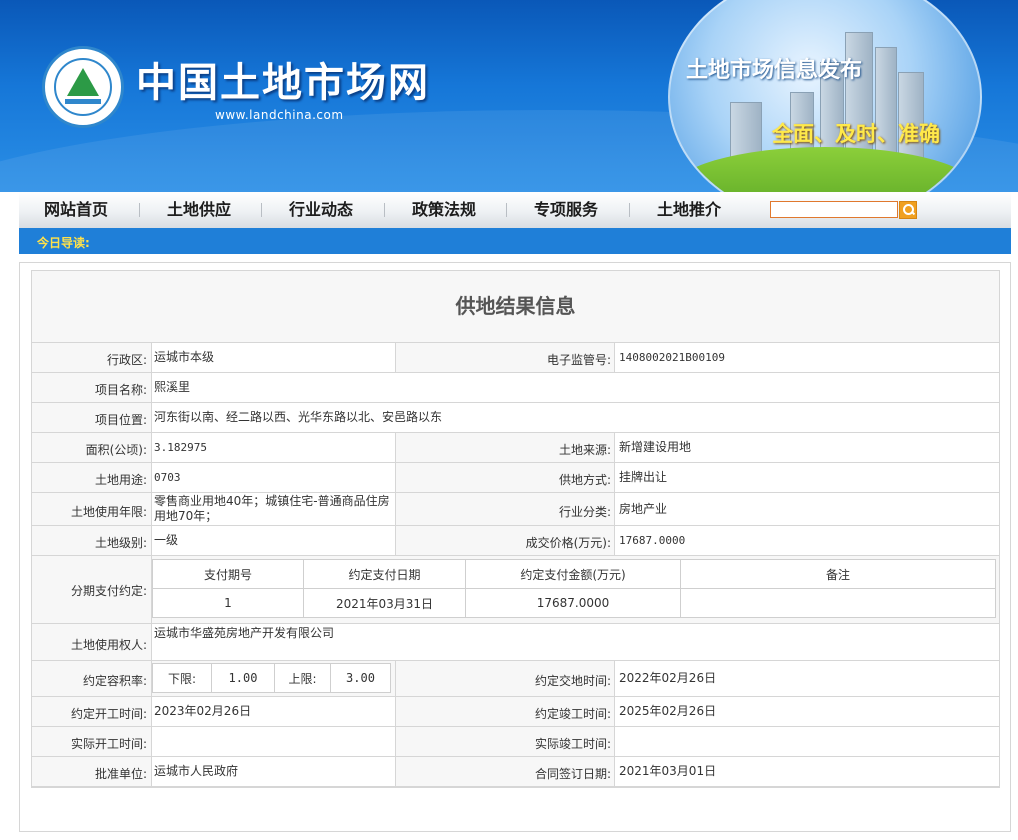  What do you see at coordinates (384, 574) in the screenshot?
I see `installment-header-cell: 约定支付日期` at bounding box center [384, 574].